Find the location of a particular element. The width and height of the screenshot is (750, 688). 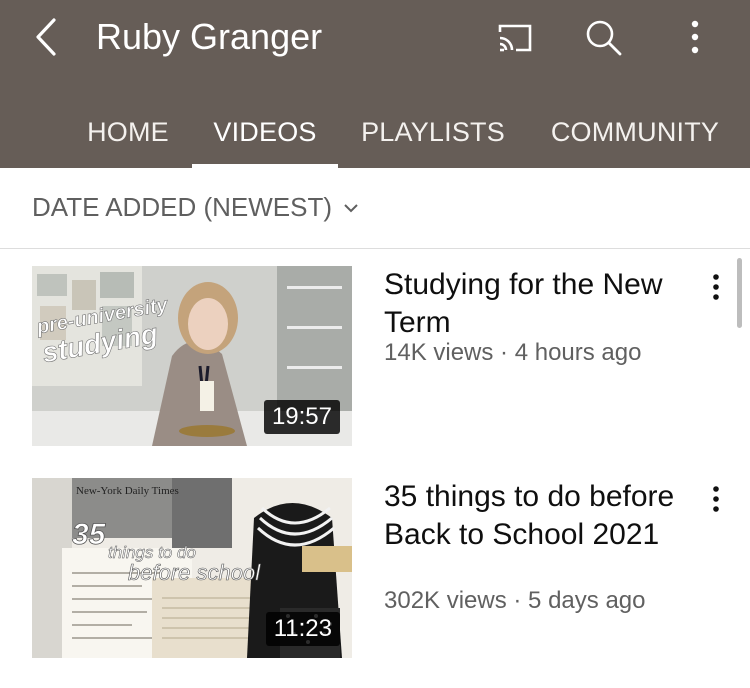

svg-text: 35 is located at coordinates (89, 534).